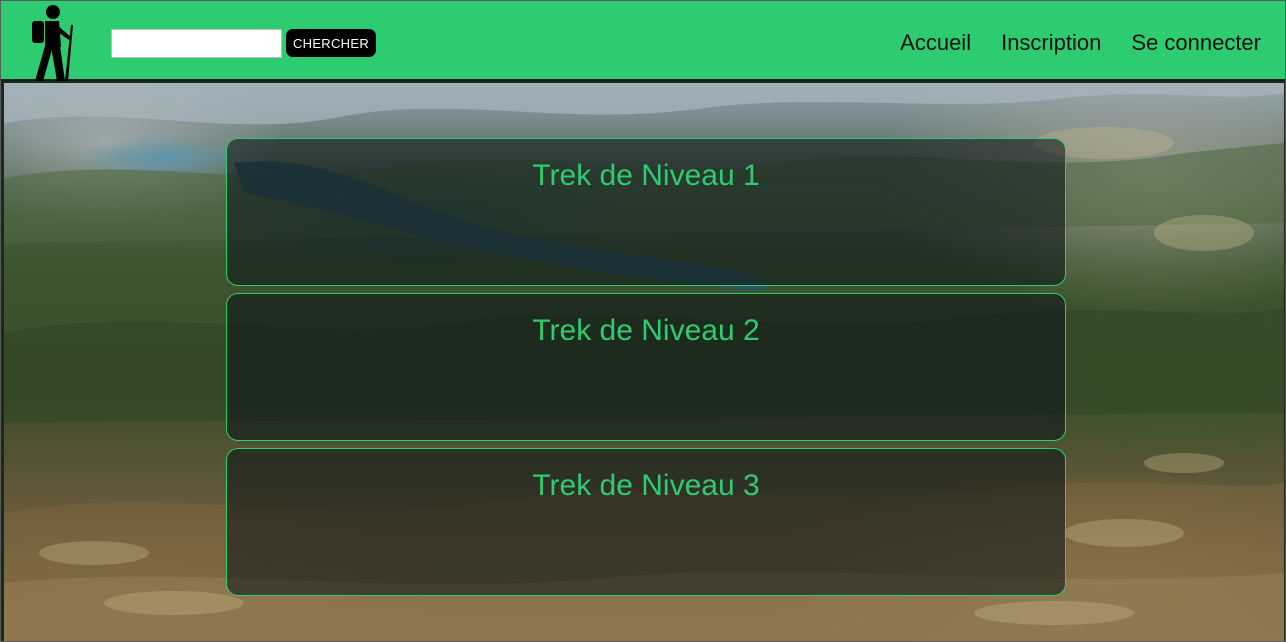  What do you see at coordinates (646, 485) in the screenshot?
I see `trek-card-title: Trek de Niveau 3` at bounding box center [646, 485].